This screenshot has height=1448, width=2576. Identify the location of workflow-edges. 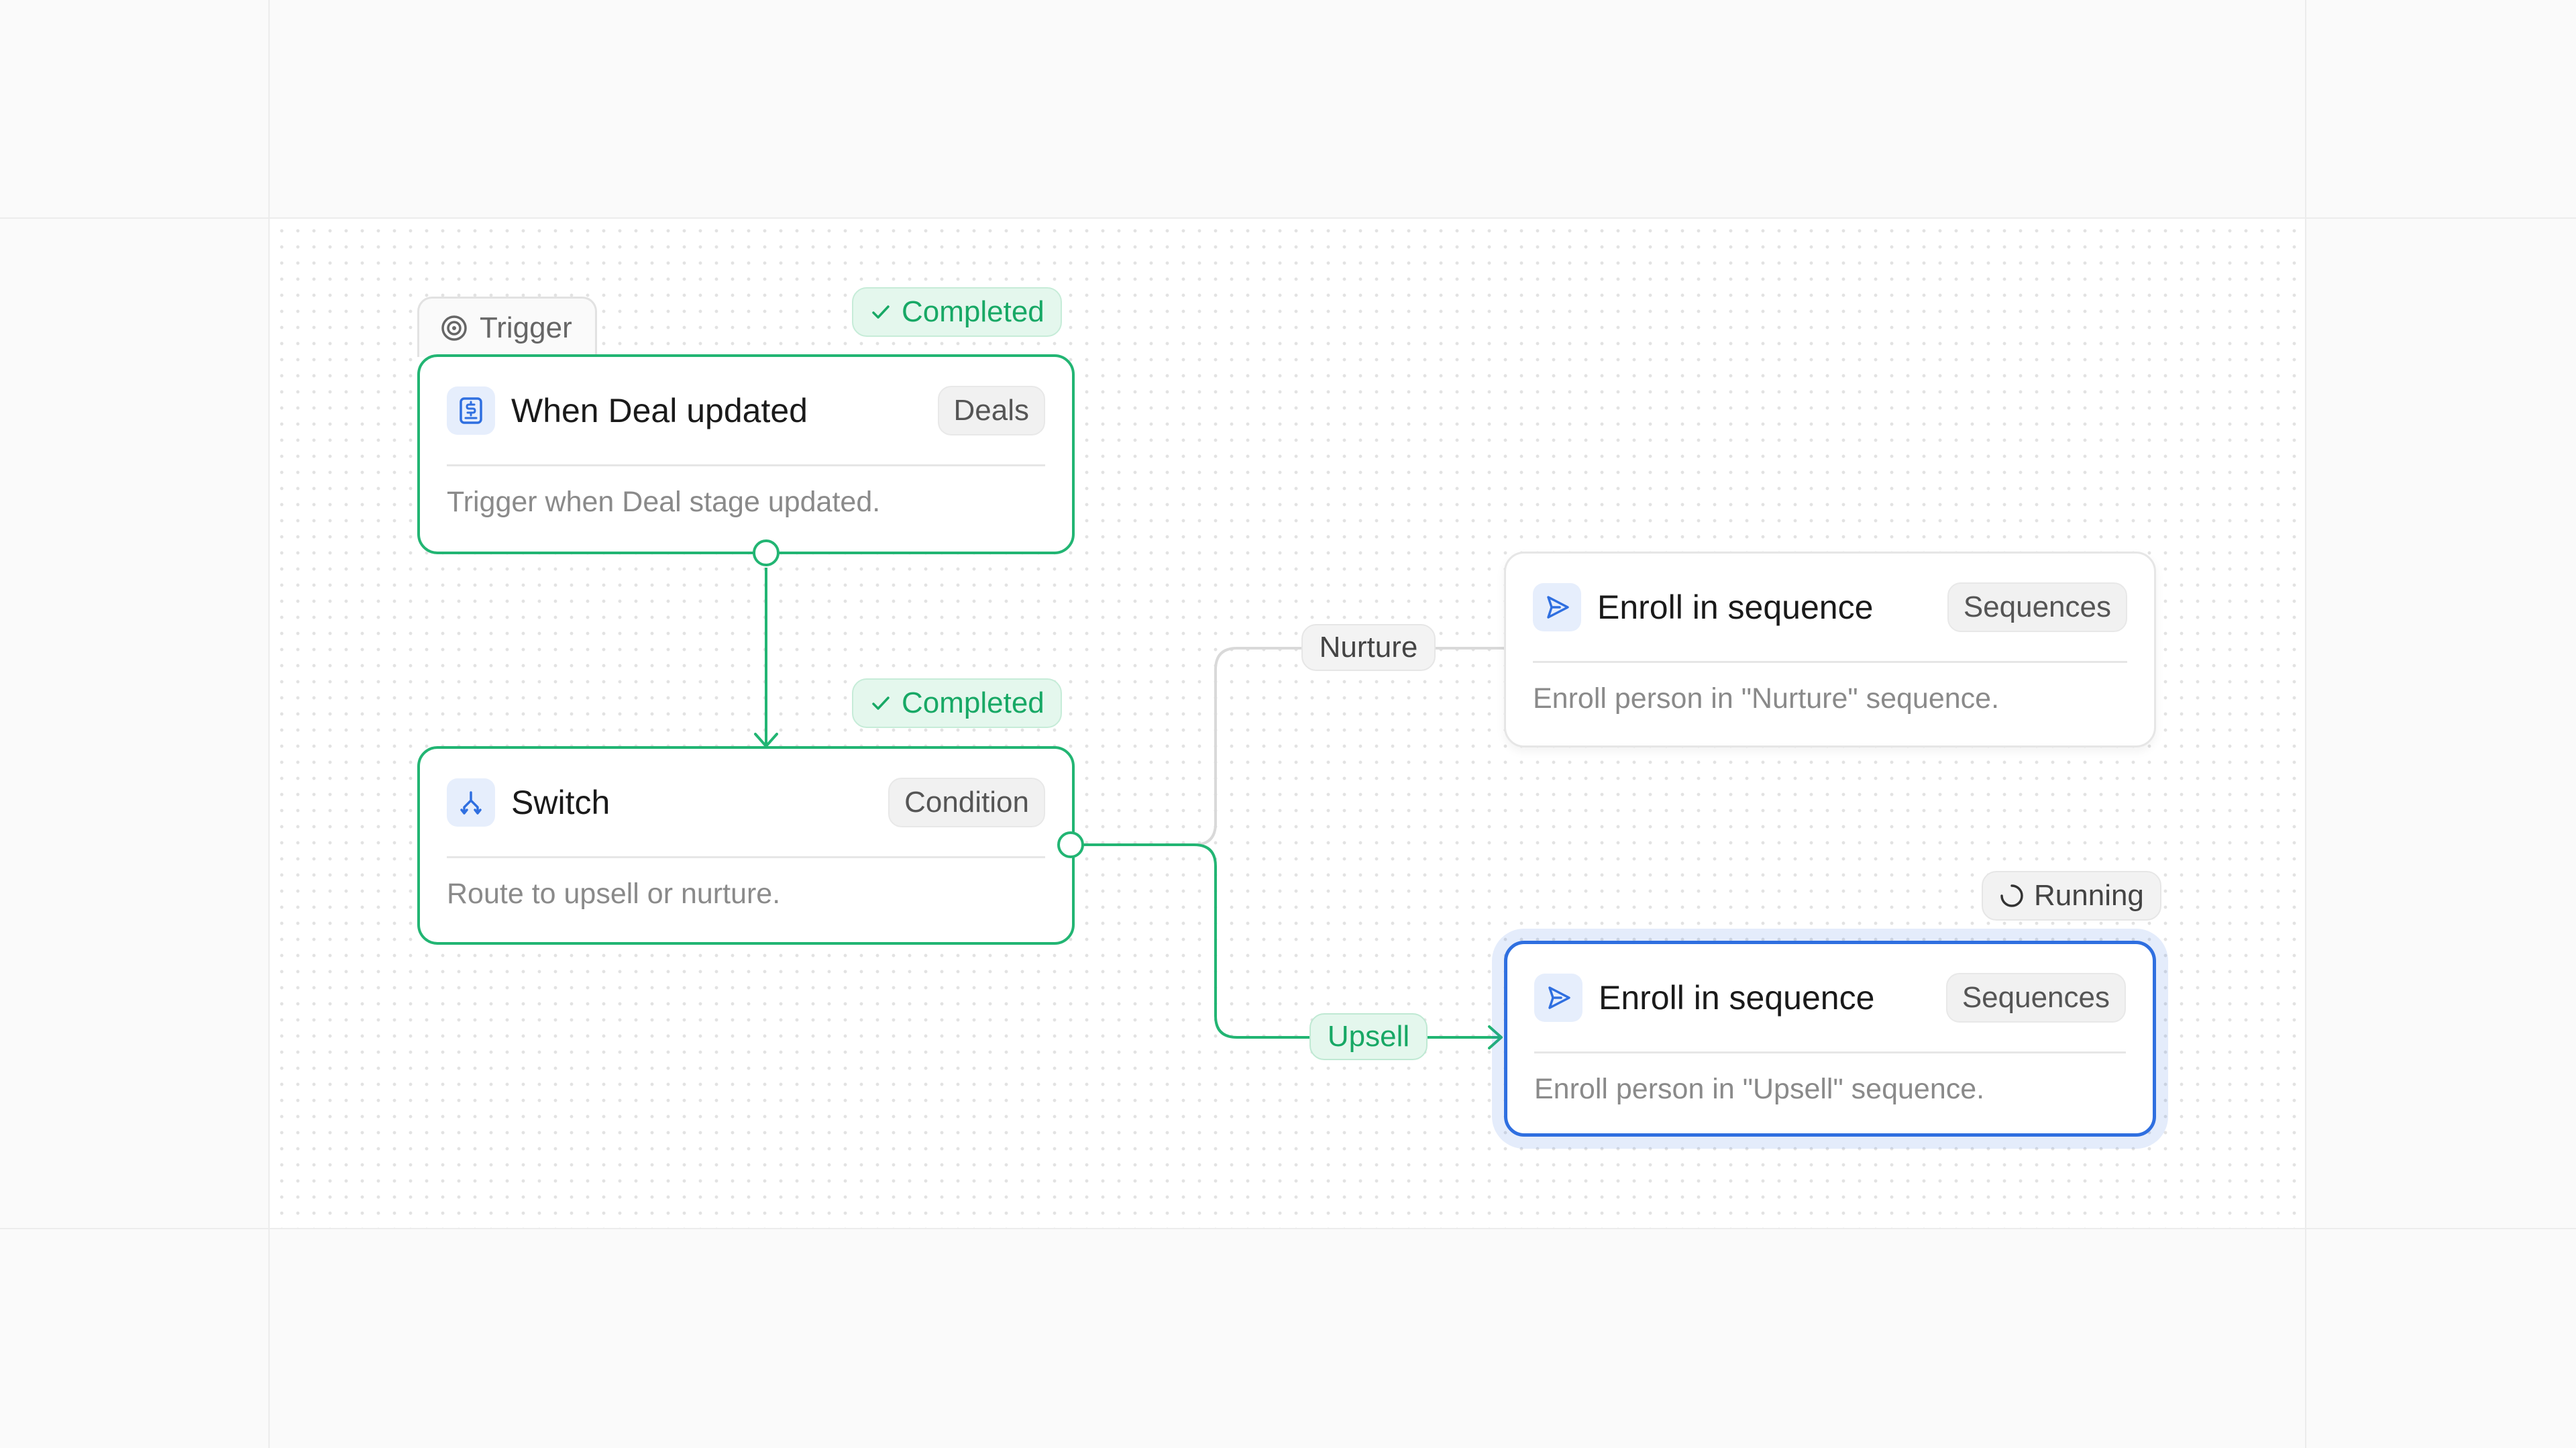
(1129, 808).